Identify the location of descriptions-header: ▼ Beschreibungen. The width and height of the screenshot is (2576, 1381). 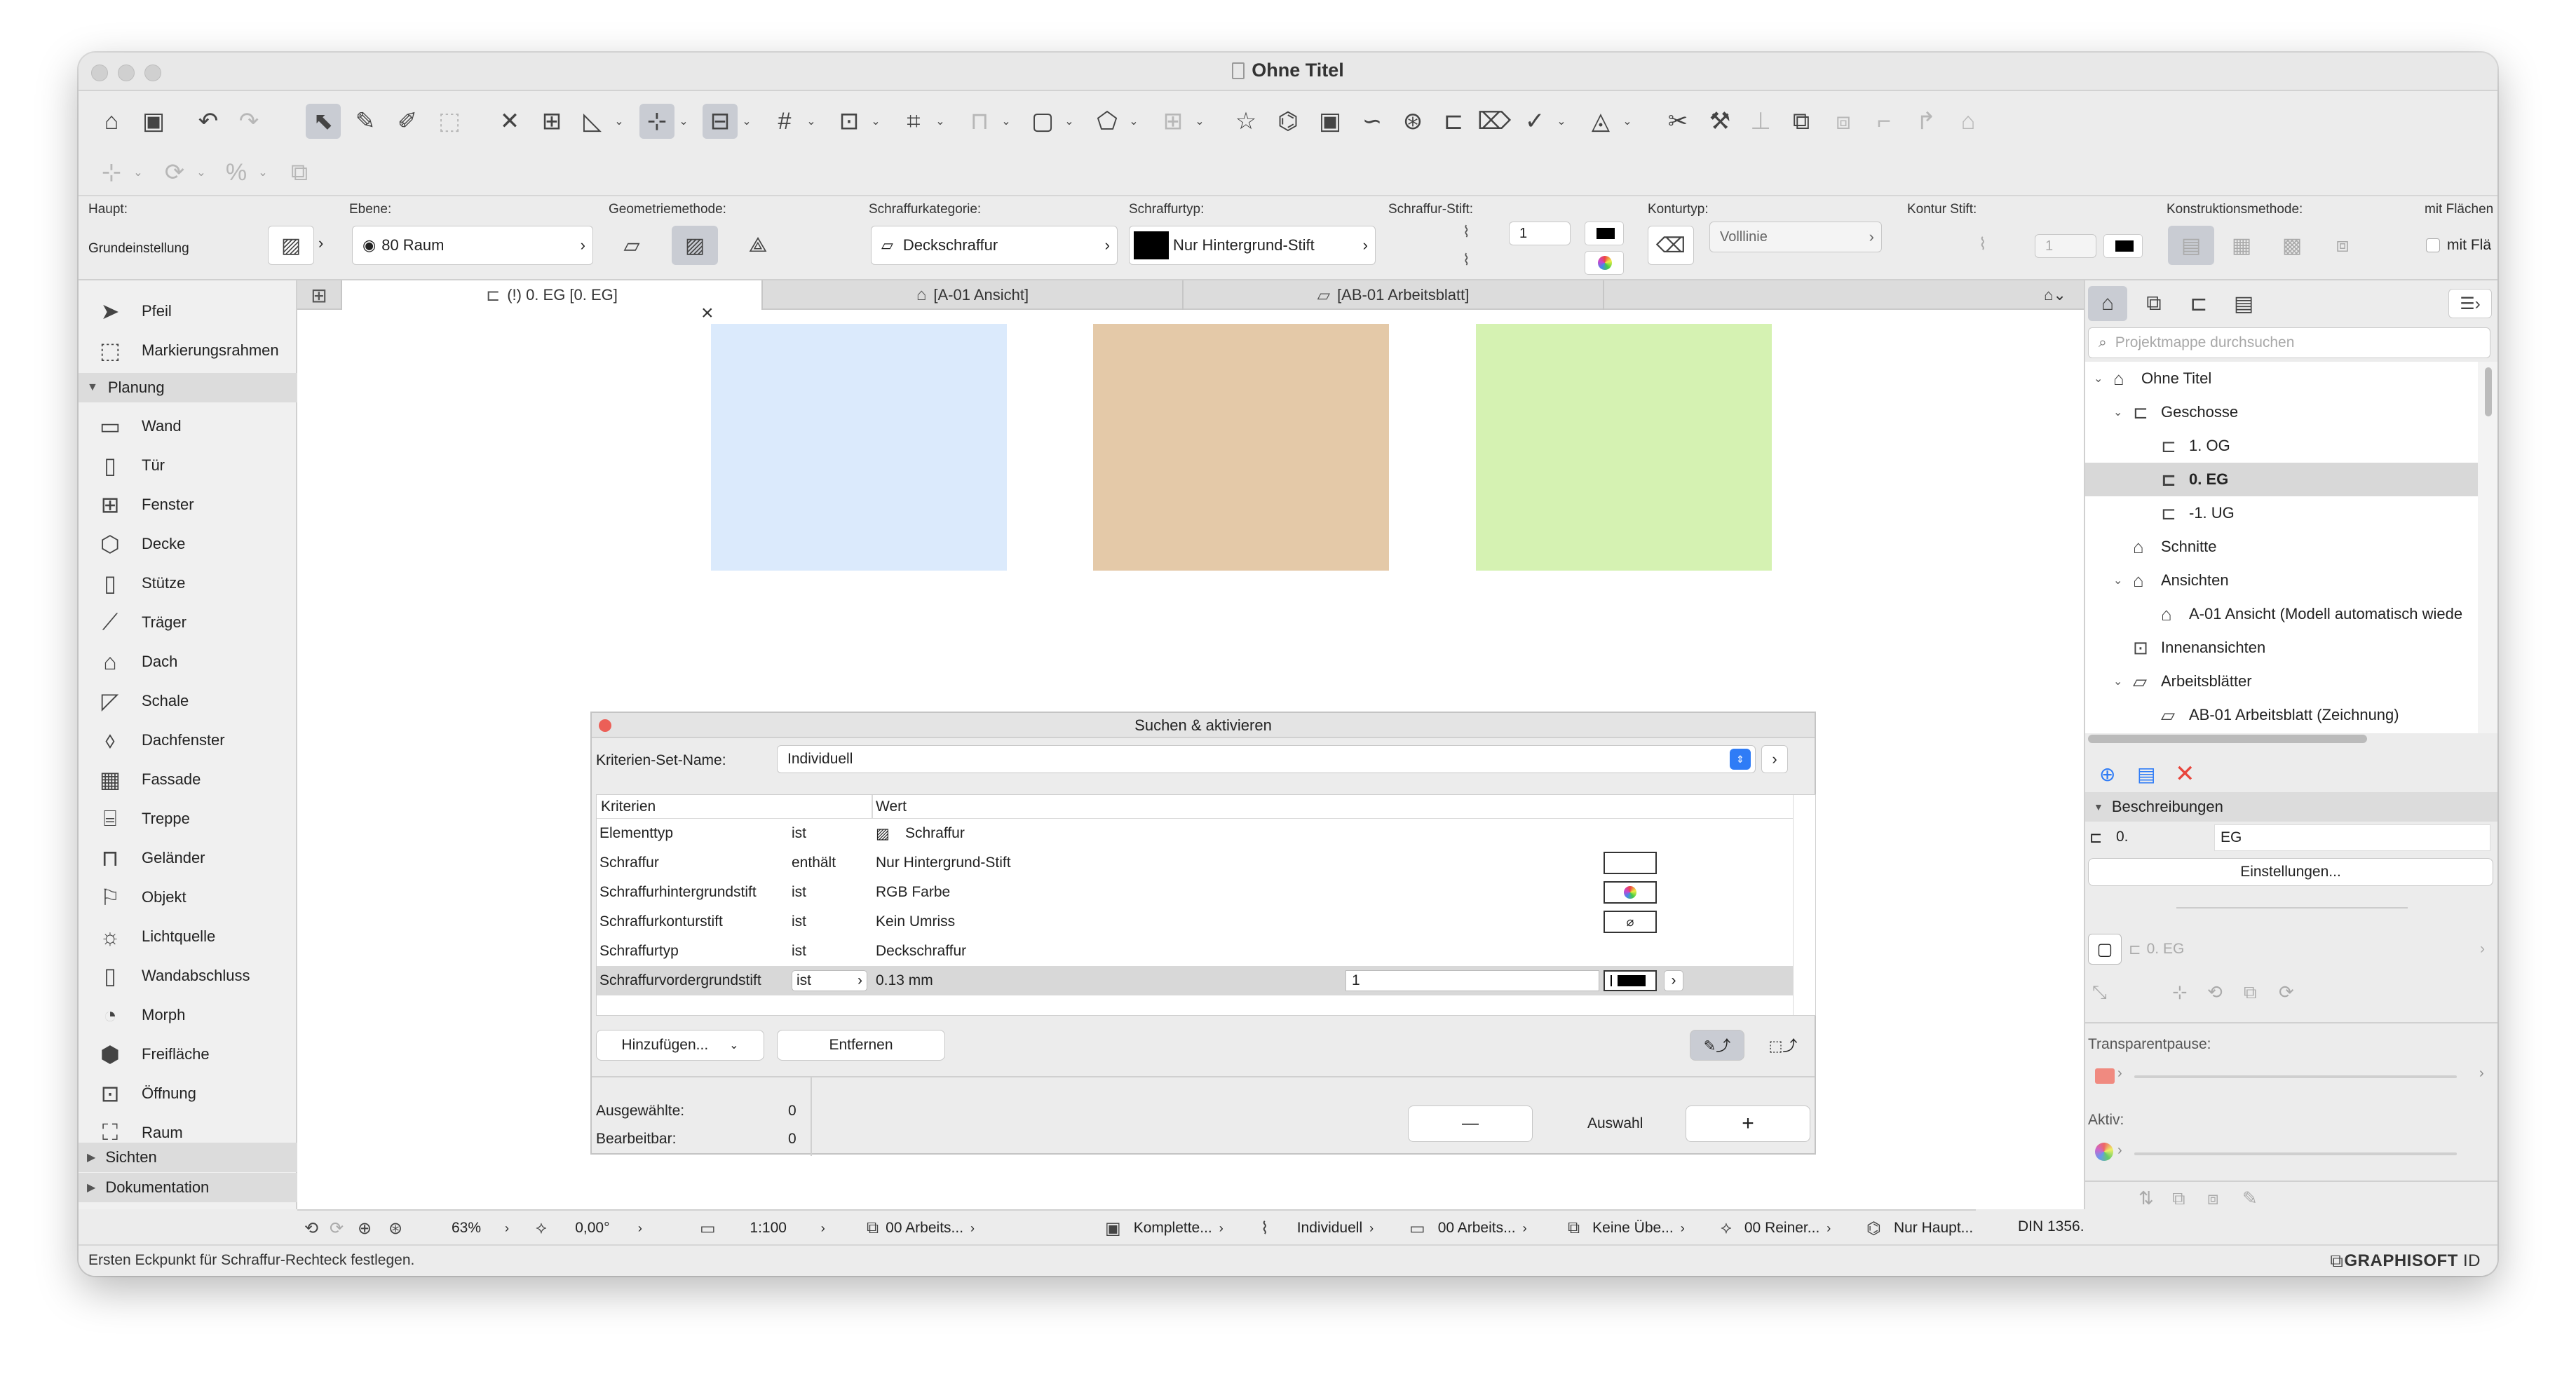
(2291, 807).